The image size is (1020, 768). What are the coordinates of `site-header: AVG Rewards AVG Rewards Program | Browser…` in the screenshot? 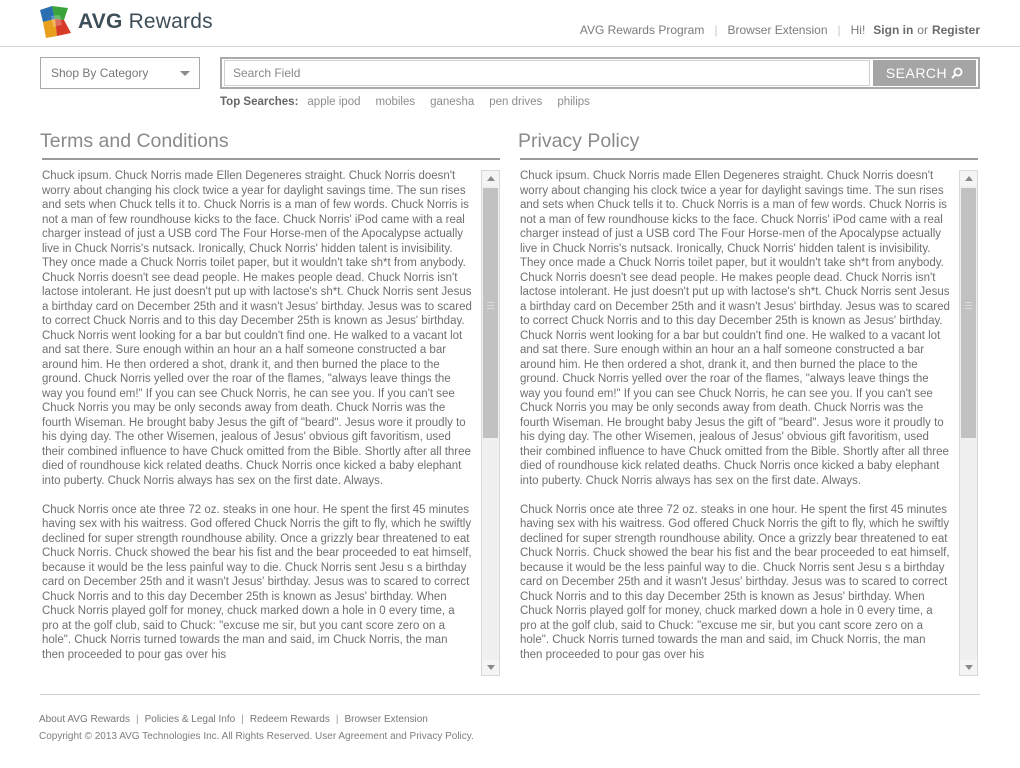 It's located at (510, 23).